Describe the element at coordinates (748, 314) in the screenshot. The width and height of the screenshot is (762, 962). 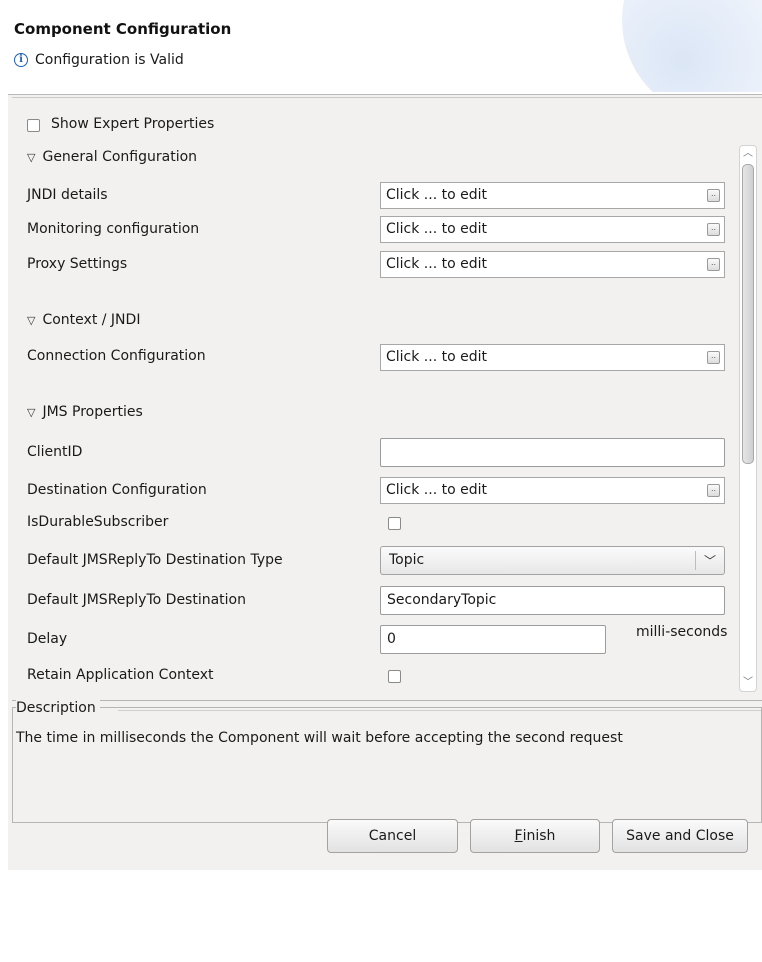
I see `scrollbar-thumb` at that location.